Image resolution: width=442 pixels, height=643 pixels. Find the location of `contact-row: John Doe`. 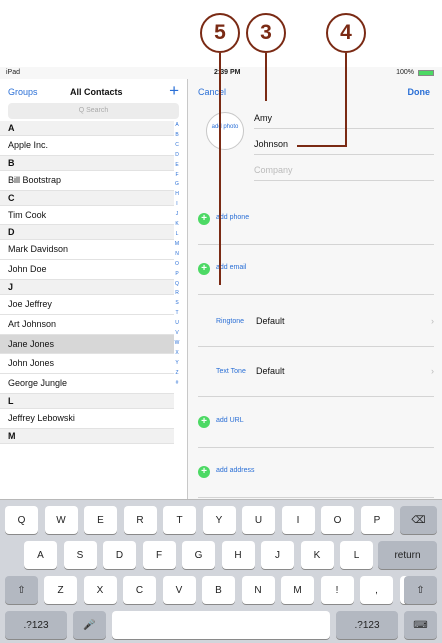

contact-row: John Doe is located at coordinates (87, 270).